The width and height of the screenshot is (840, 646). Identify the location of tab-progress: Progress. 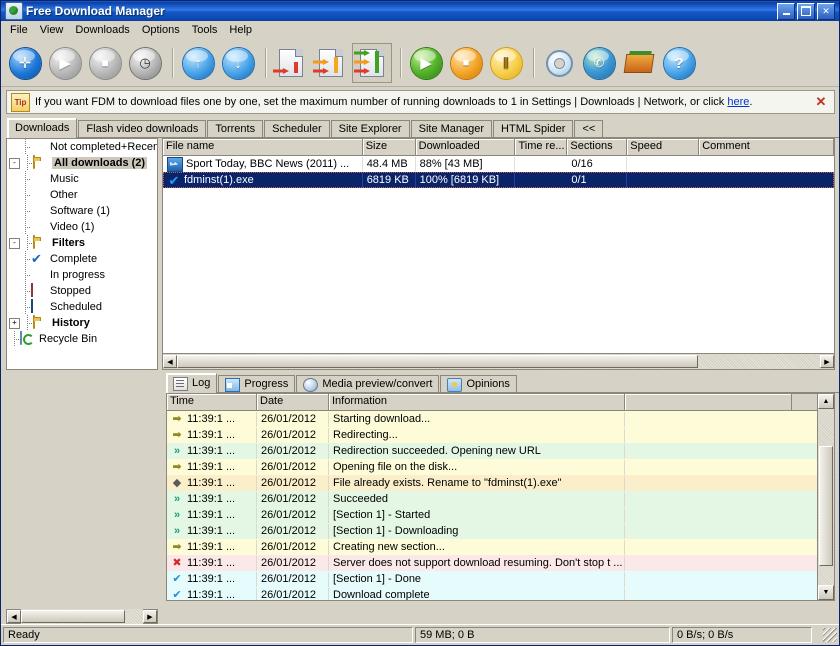
(257, 384).